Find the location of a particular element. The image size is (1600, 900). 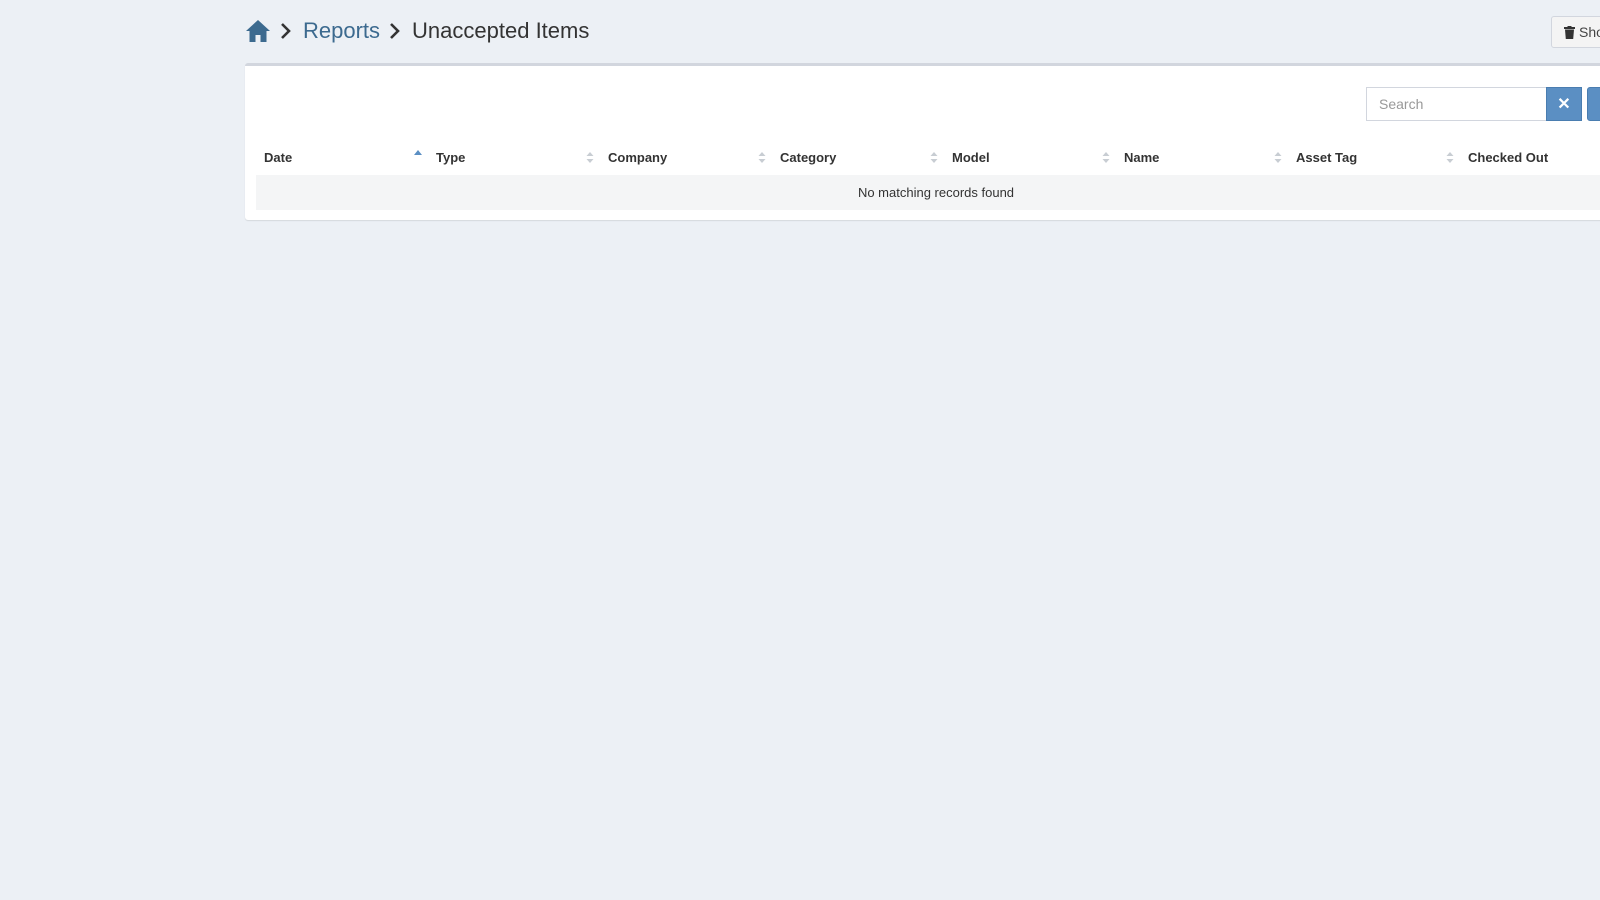

show-deleted-button: Sho is located at coordinates (1575, 32).